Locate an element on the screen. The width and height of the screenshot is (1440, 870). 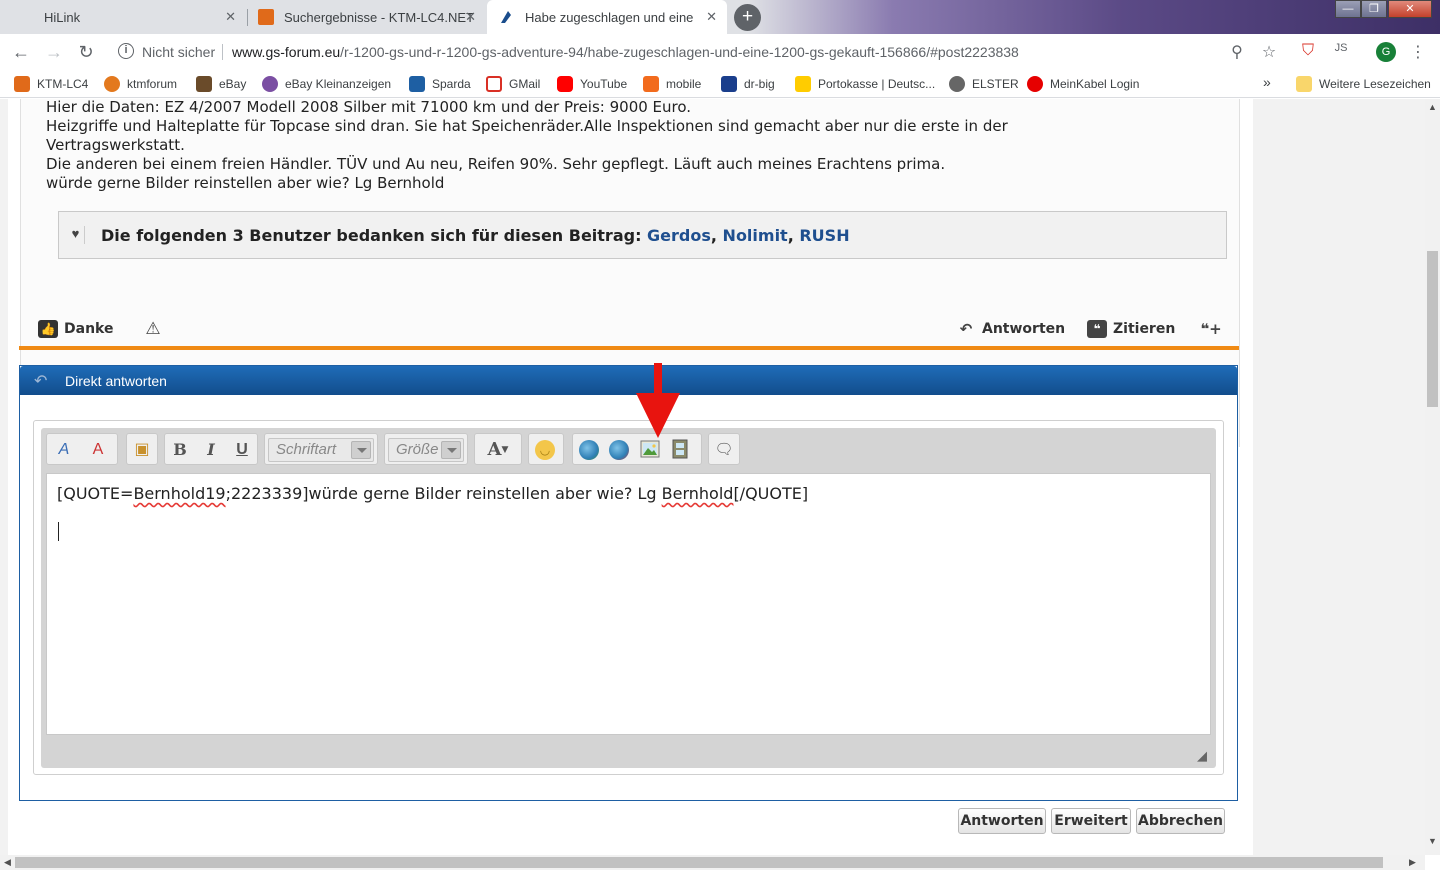
insert-link-icon is located at coordinates (589, 450).